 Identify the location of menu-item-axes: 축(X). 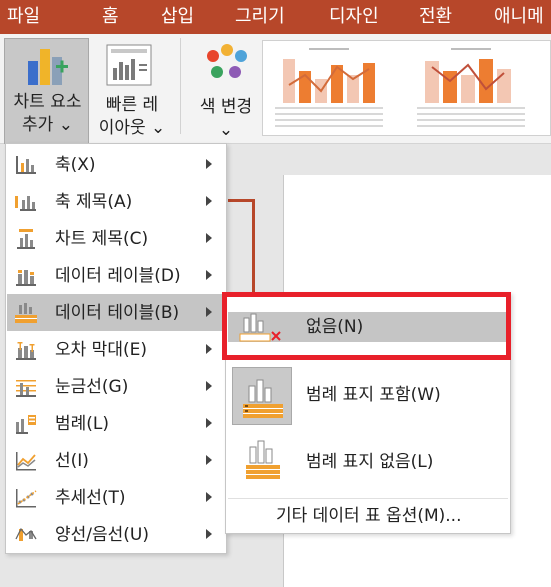
(116, 164).